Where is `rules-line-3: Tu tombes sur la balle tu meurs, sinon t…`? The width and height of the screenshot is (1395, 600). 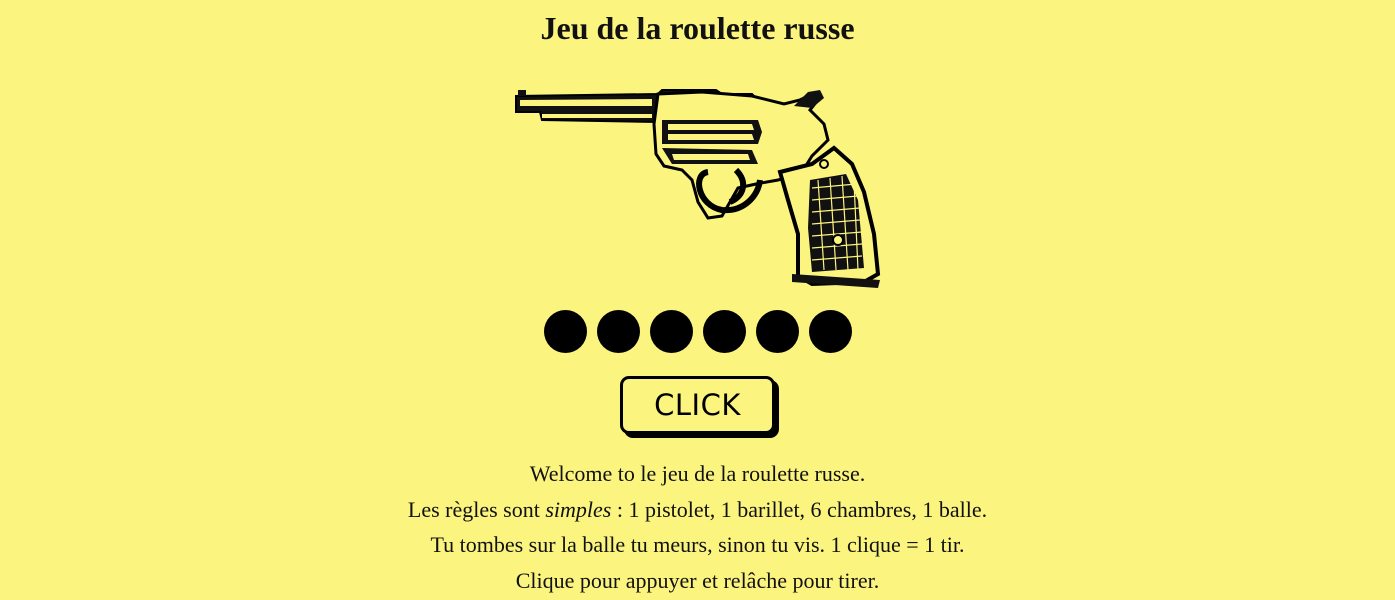 rules-line-3: Tu tombes sur la balle tu meurs, sinon t… is located at coordinates (697, 544).